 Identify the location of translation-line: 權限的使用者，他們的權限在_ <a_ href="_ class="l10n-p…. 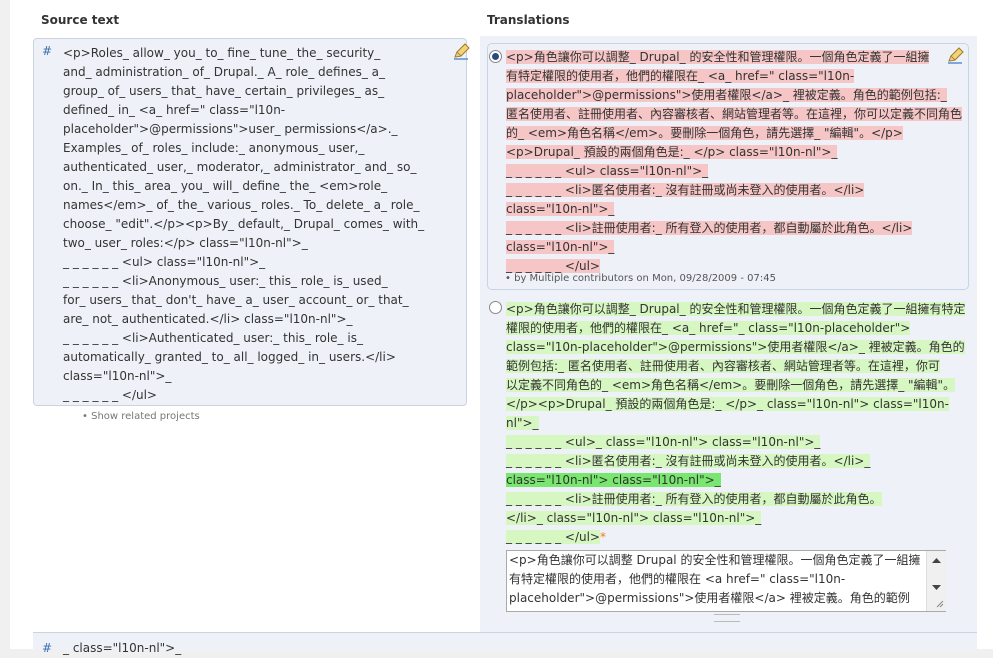
(708, 328).